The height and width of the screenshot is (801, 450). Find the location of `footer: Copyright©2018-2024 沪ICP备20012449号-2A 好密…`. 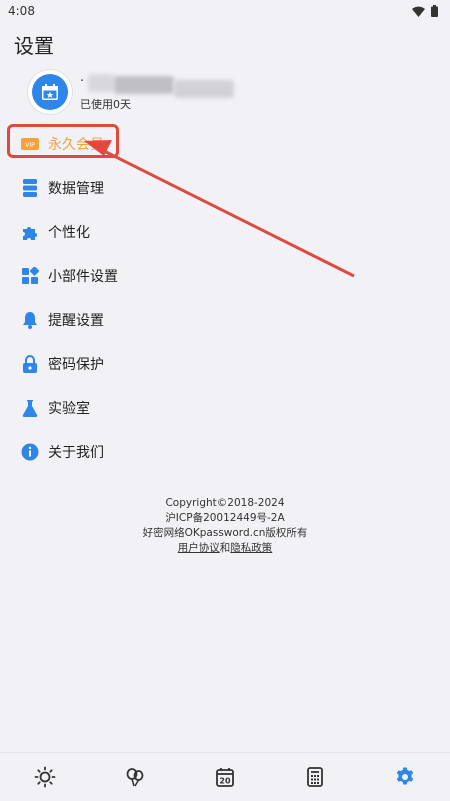

footer: Copyright©2018-2024 沪ICP备20012449号-2A 好密… is located at coordinates (225, 526).